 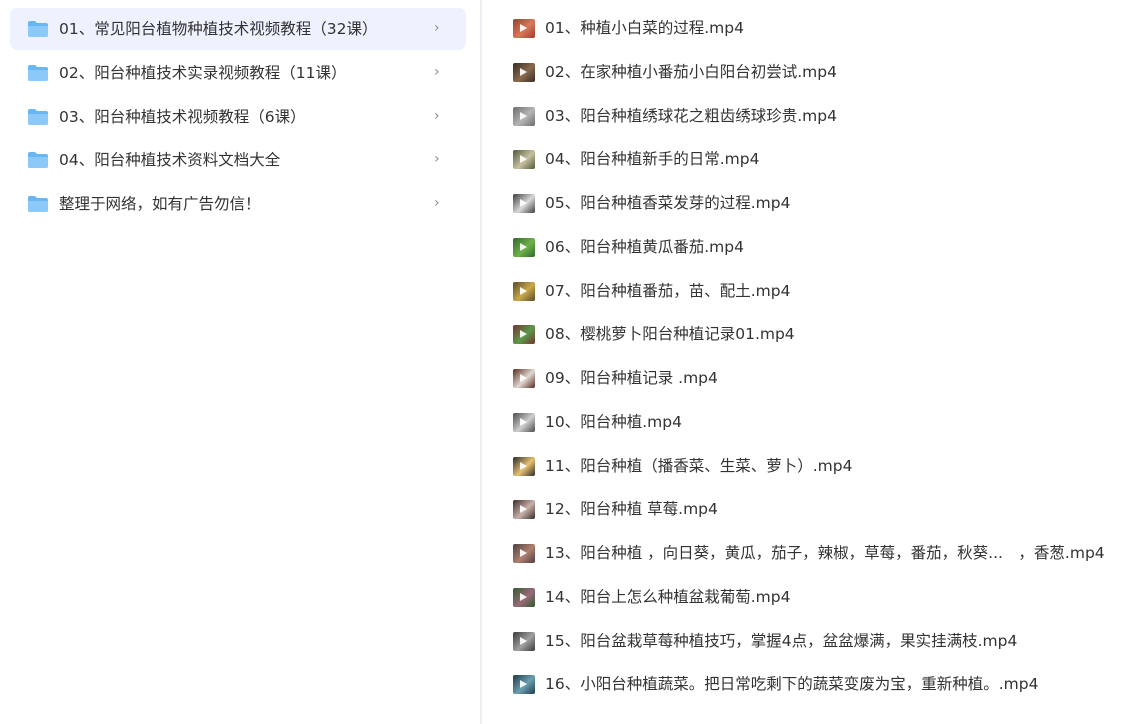 I want to click on file-name: 15、阳台盆栽草莓种植技巧，掌握4点，盆盆爆满，果实挂满枝.mp4, so click(x=781, y=640).